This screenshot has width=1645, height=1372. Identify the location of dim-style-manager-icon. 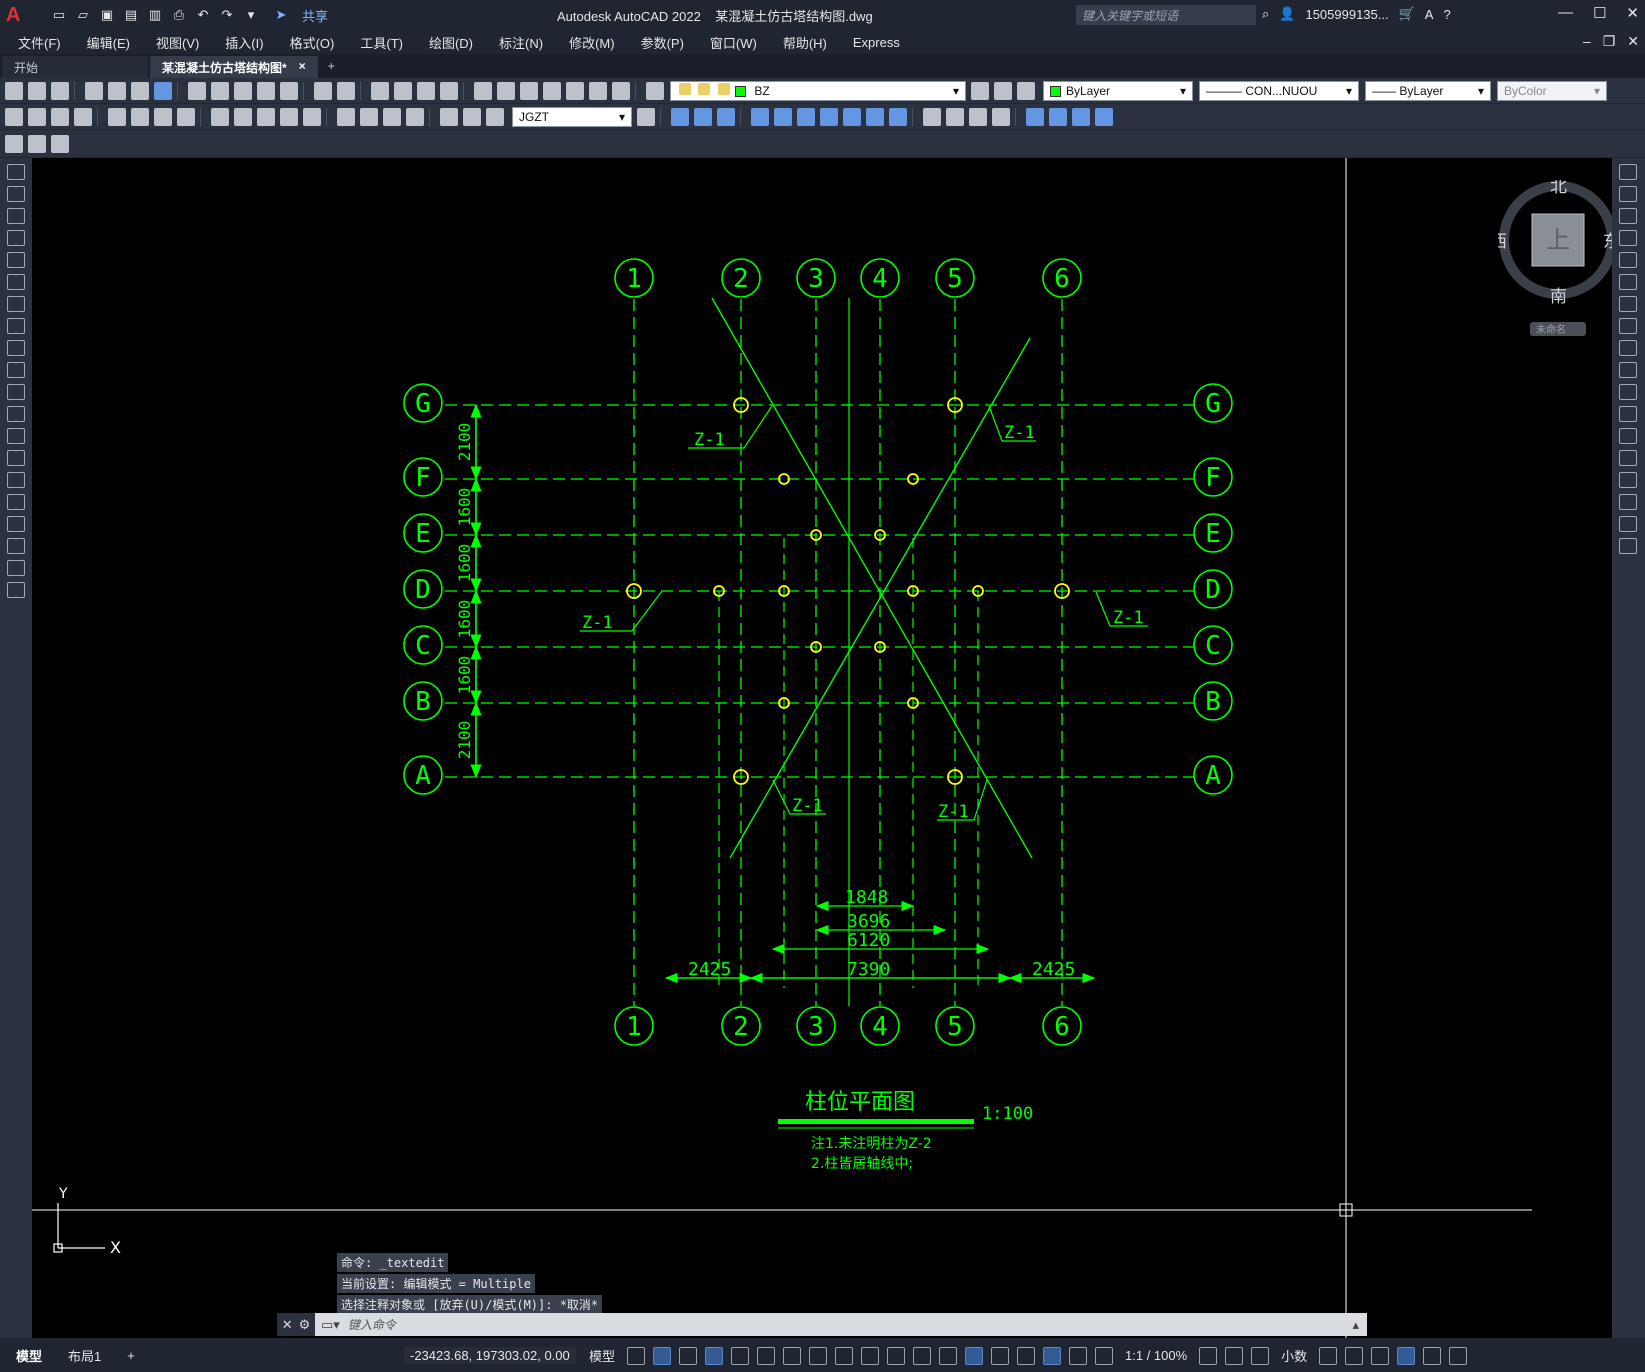
(646, 116).